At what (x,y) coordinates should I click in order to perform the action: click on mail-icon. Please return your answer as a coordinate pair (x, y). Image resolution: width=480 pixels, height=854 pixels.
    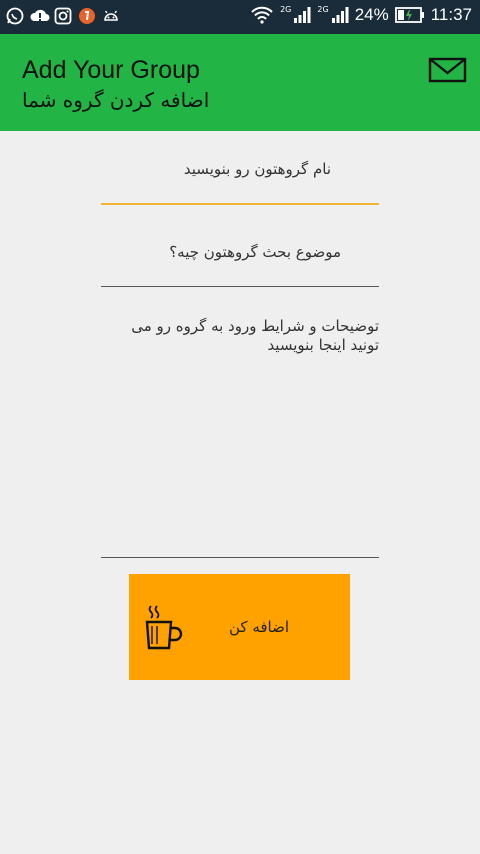
    Looking at the image, I should click on (448, 72).